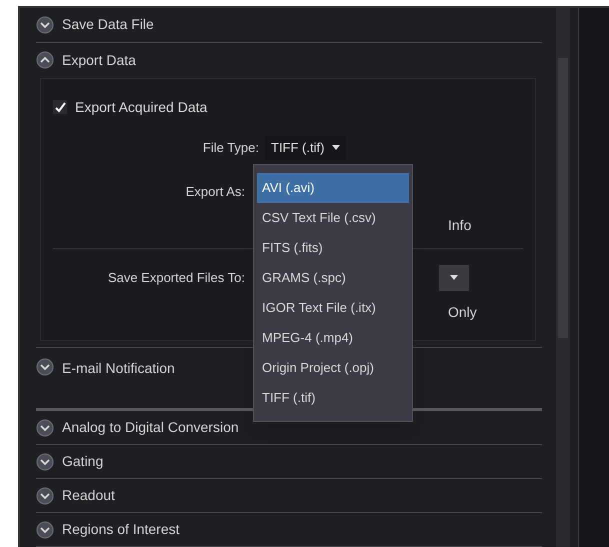  I want to click on menu-item: CSV Text File (.csv), so click(333, 218).